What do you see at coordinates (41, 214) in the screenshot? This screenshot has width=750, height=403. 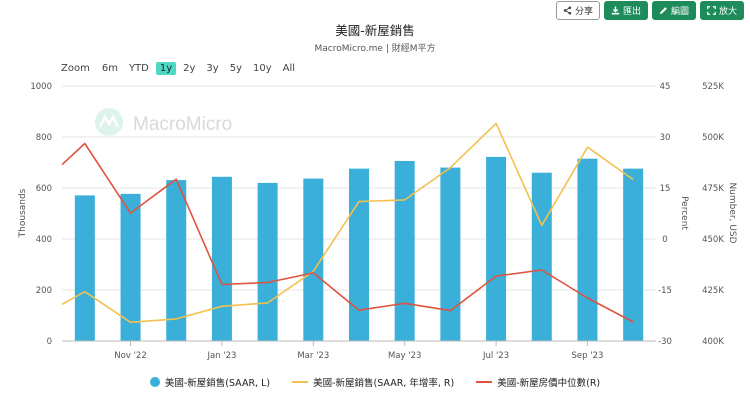 I see `left-axis: 0 200 400 600 800 1000` at bounding box center [41, 214].